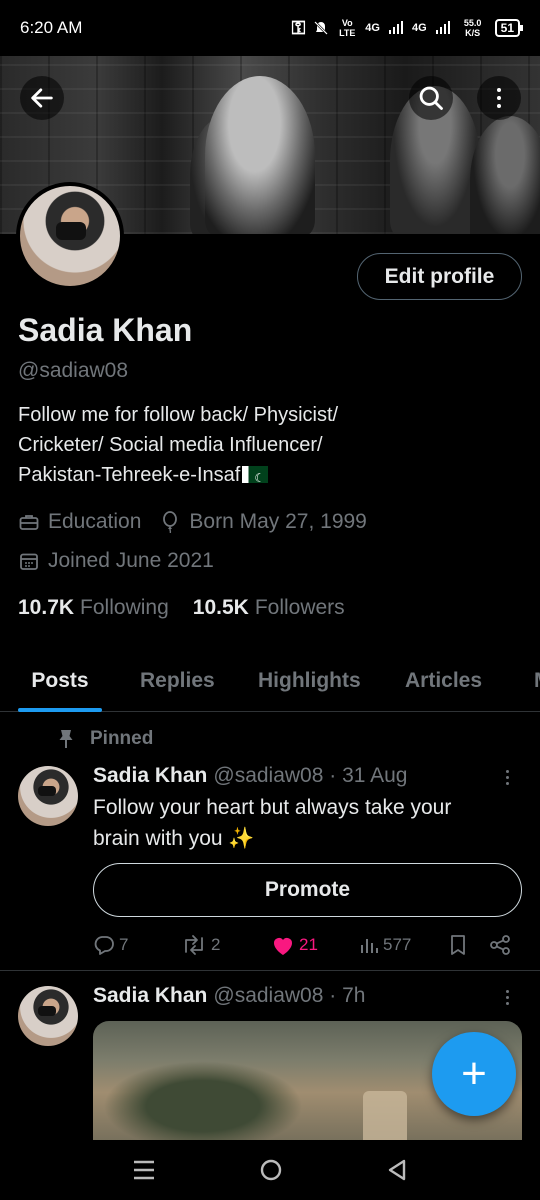 This screenshot has height=1200, width=540. What do you see at coordinates (144, 1170) in the screenshot?
I see `recents-menu-icon` at bounding box center [144, 1170].